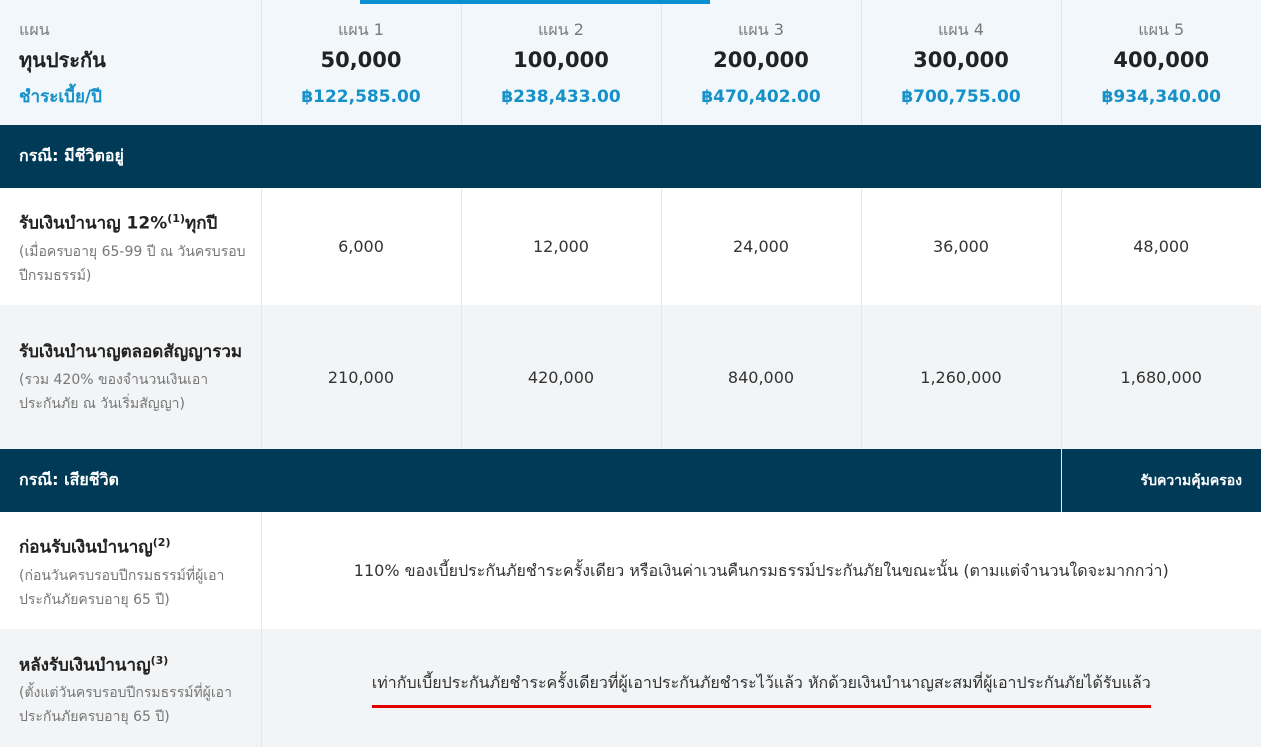 This screenshot has width=1261, height=749. I want to click on plan-column-3: แผน 3 200,000 ฿470,402.00, so click(761, 62).